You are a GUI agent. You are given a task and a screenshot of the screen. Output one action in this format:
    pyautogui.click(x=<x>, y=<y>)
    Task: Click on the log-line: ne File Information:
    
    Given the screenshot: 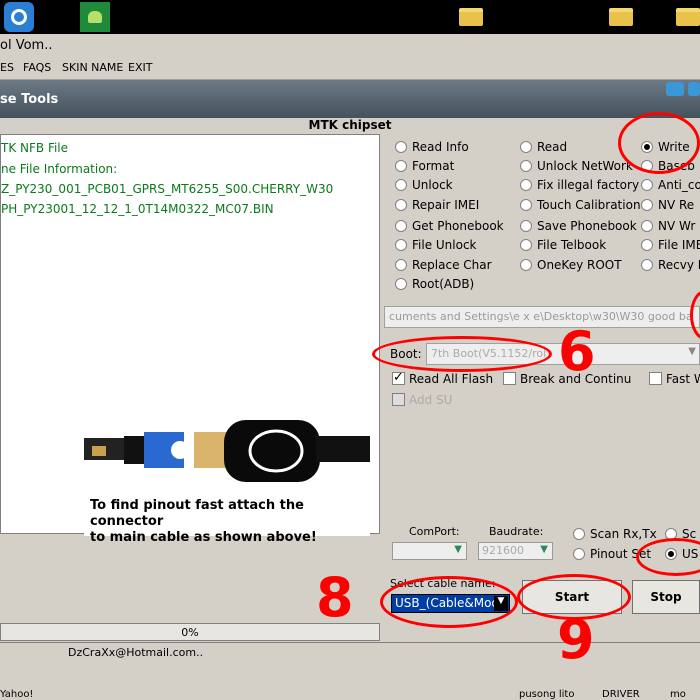 What is the action you would take?
    pyautogui.click(x=59, y=169)
    